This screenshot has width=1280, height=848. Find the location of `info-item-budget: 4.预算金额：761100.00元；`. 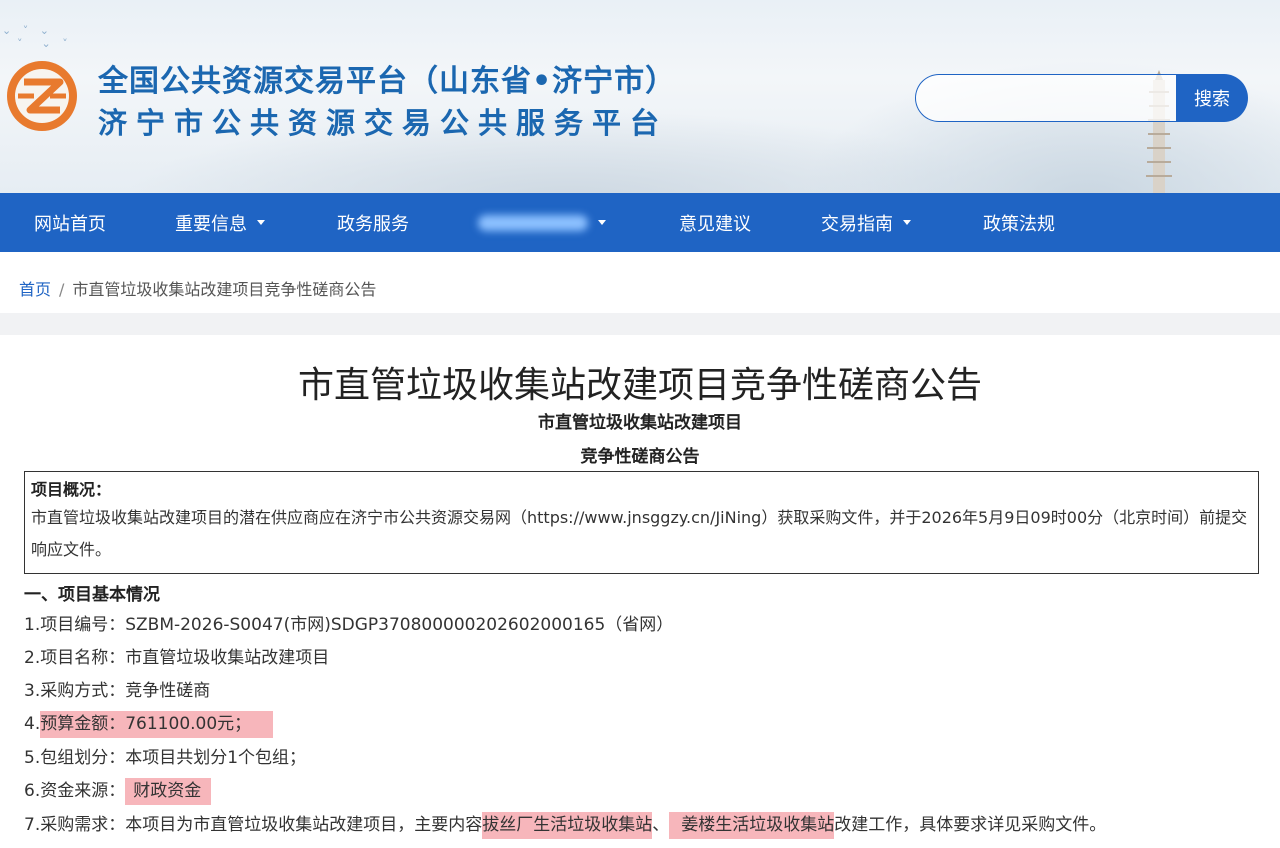

info-item-budget: 4.预算金额：761100.00元； is located at coordinates (149, 724).